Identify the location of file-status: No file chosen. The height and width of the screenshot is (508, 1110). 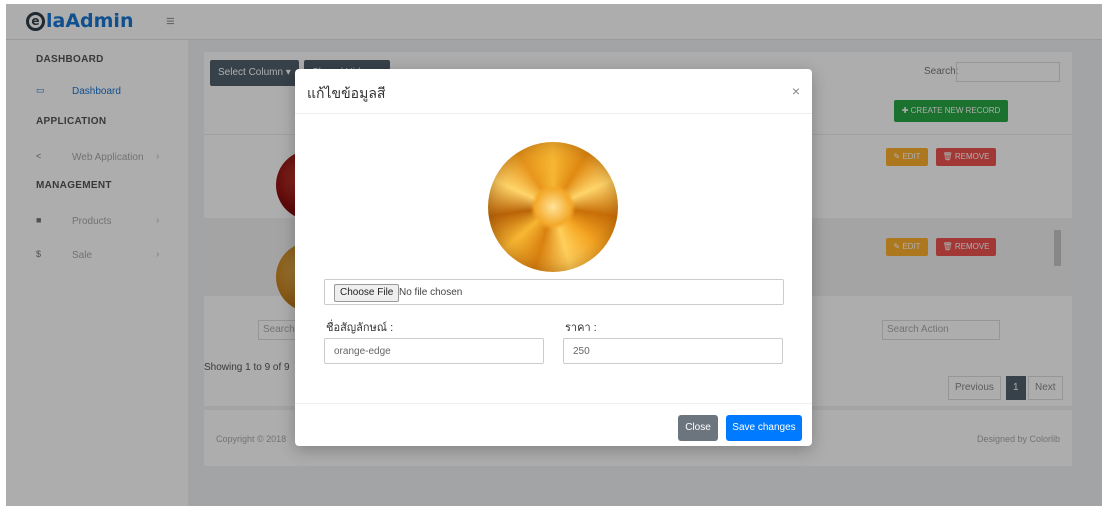
(431, 292).